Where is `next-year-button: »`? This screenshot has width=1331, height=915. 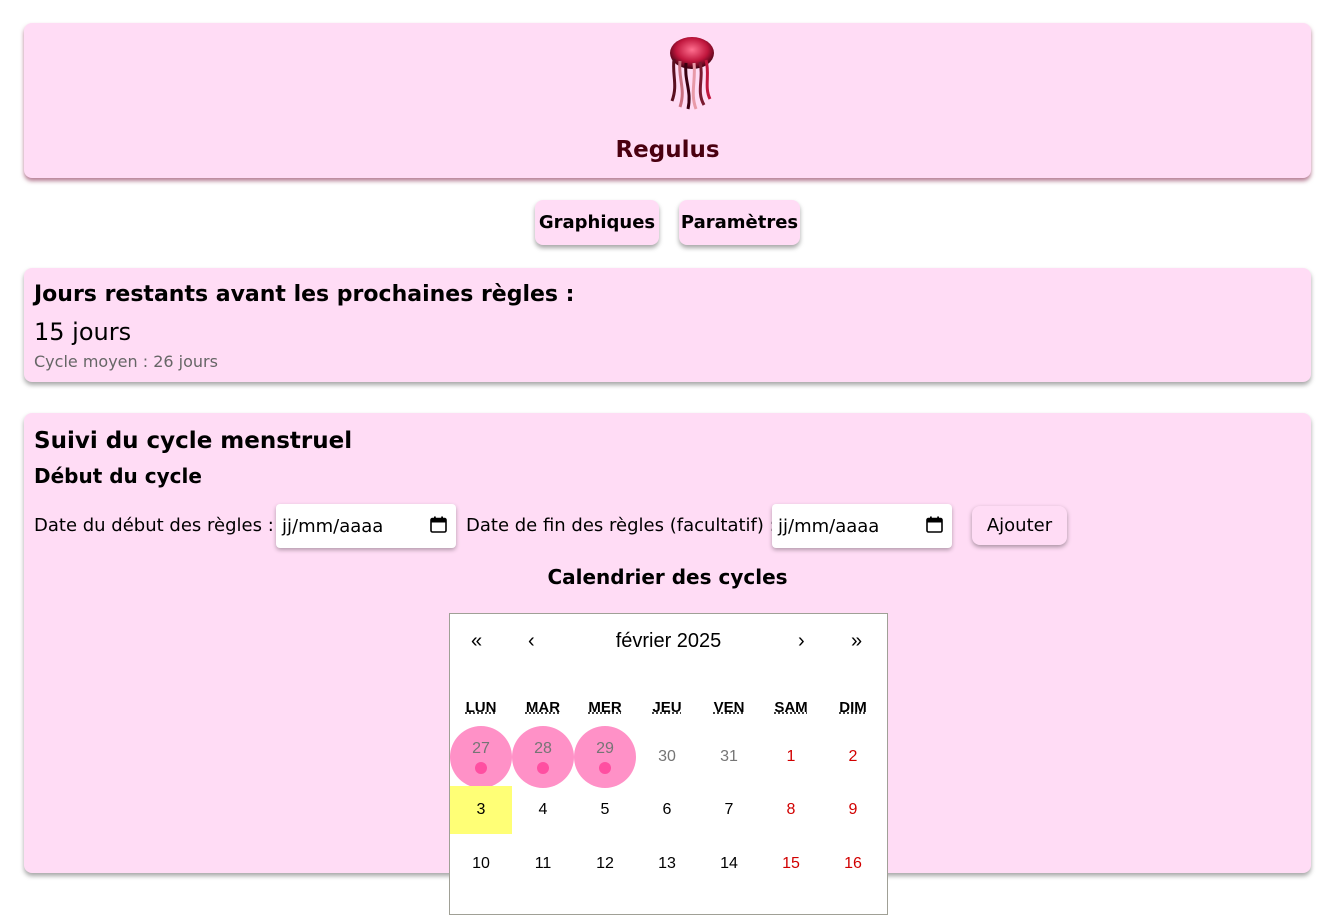 next-year-button: » is located at coordinates (856, 641).